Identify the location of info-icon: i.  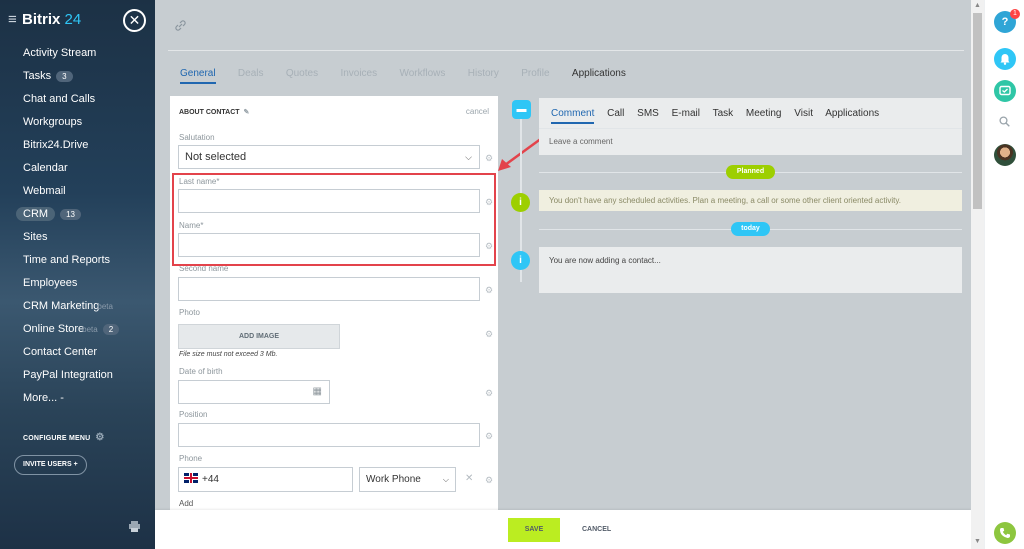
(520, 202).